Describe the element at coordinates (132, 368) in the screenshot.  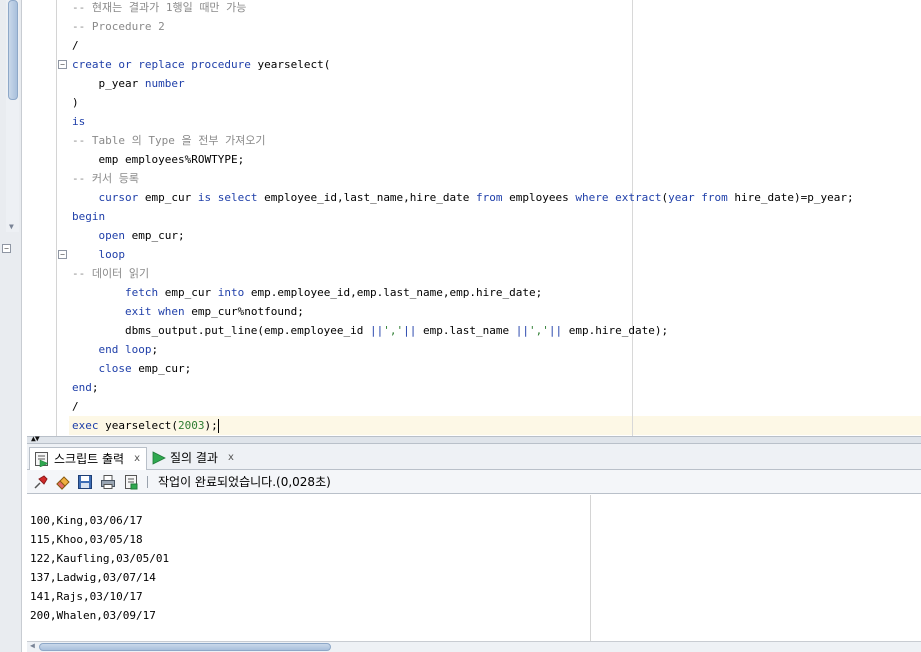
I see `code-line: close emp_cur;` at that location.